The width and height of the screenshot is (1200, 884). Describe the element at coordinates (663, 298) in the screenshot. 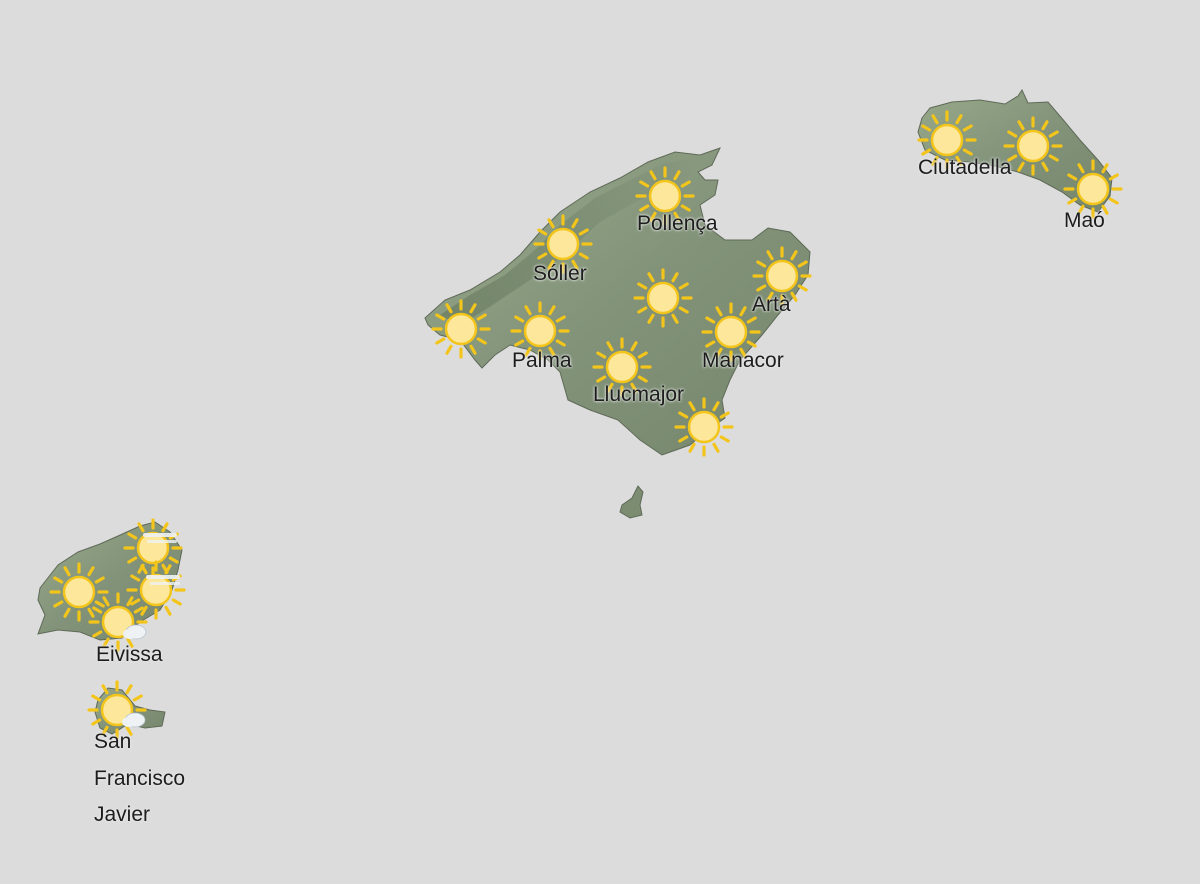

I see `sun-icon-center-mallorca` at that location.